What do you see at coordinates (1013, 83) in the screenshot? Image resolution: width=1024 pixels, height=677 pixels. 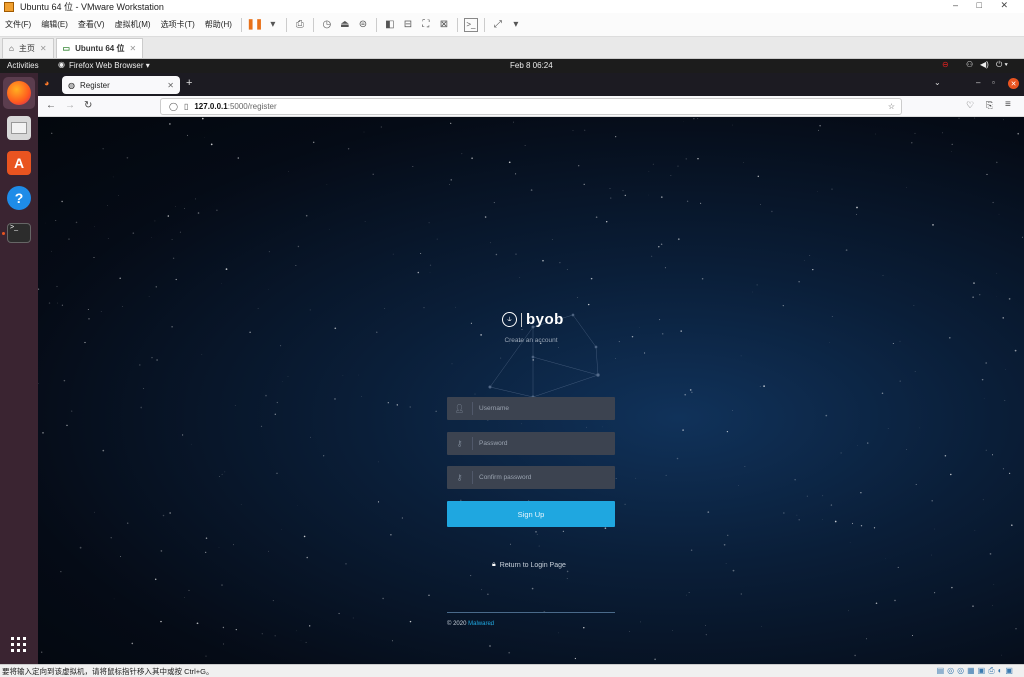 I see `close-window-icon: ✕` at bounding box center [1013, 83].